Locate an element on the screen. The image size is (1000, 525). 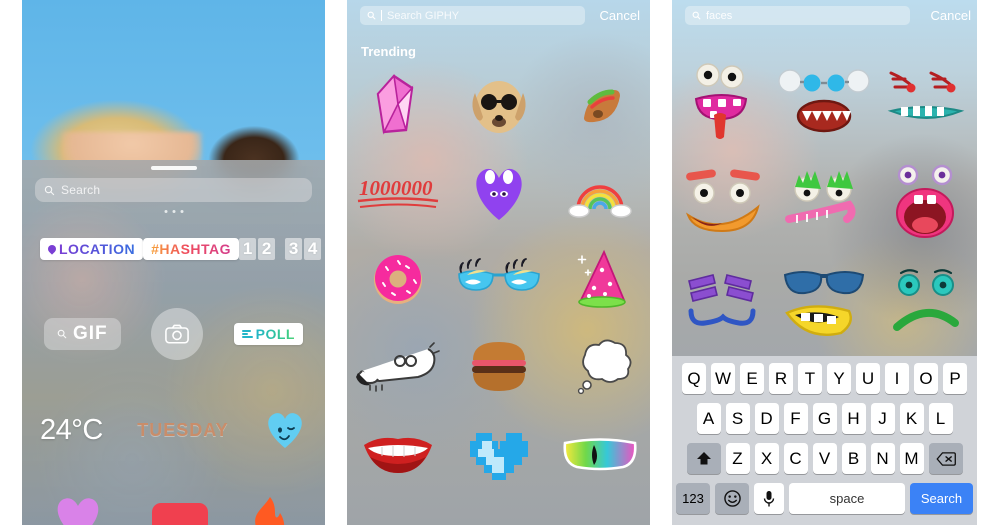
sticker-weekday: TUESDAY is located at coordinates (182, 430).